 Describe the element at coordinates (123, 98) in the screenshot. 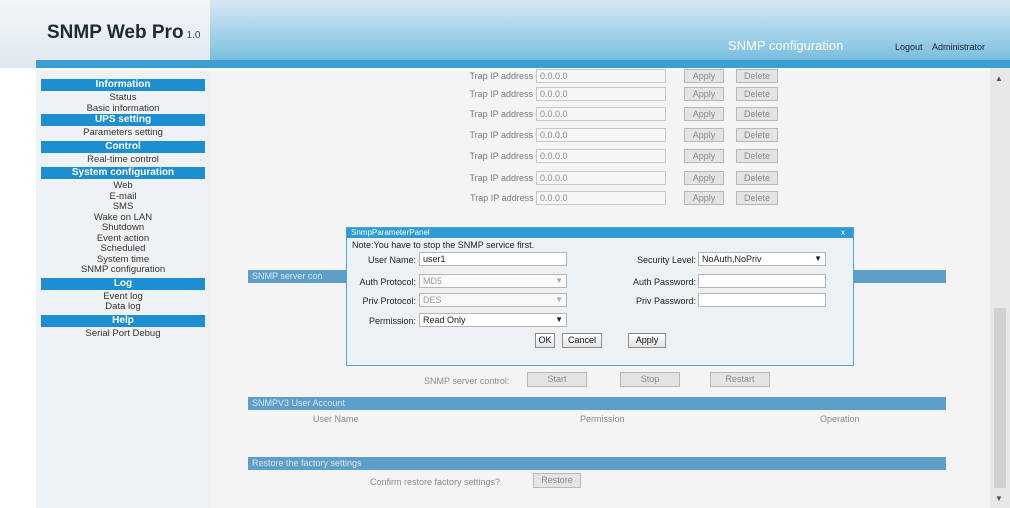

I see `nav-item-status: Status` at that location.